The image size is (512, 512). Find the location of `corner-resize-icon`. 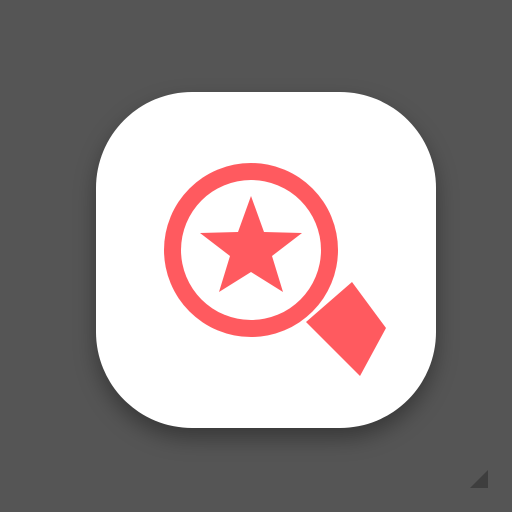

corner-resize-icon is located at coordinates (479, 479).